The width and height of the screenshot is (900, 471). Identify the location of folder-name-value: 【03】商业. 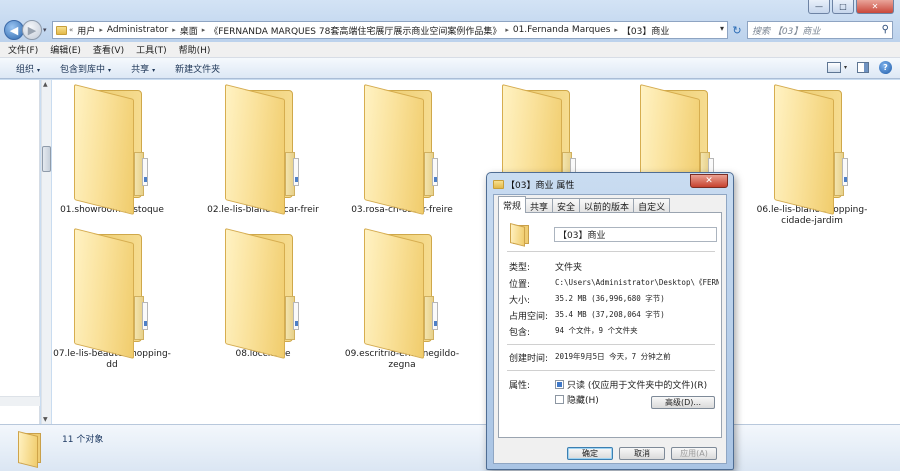
(582, 236).